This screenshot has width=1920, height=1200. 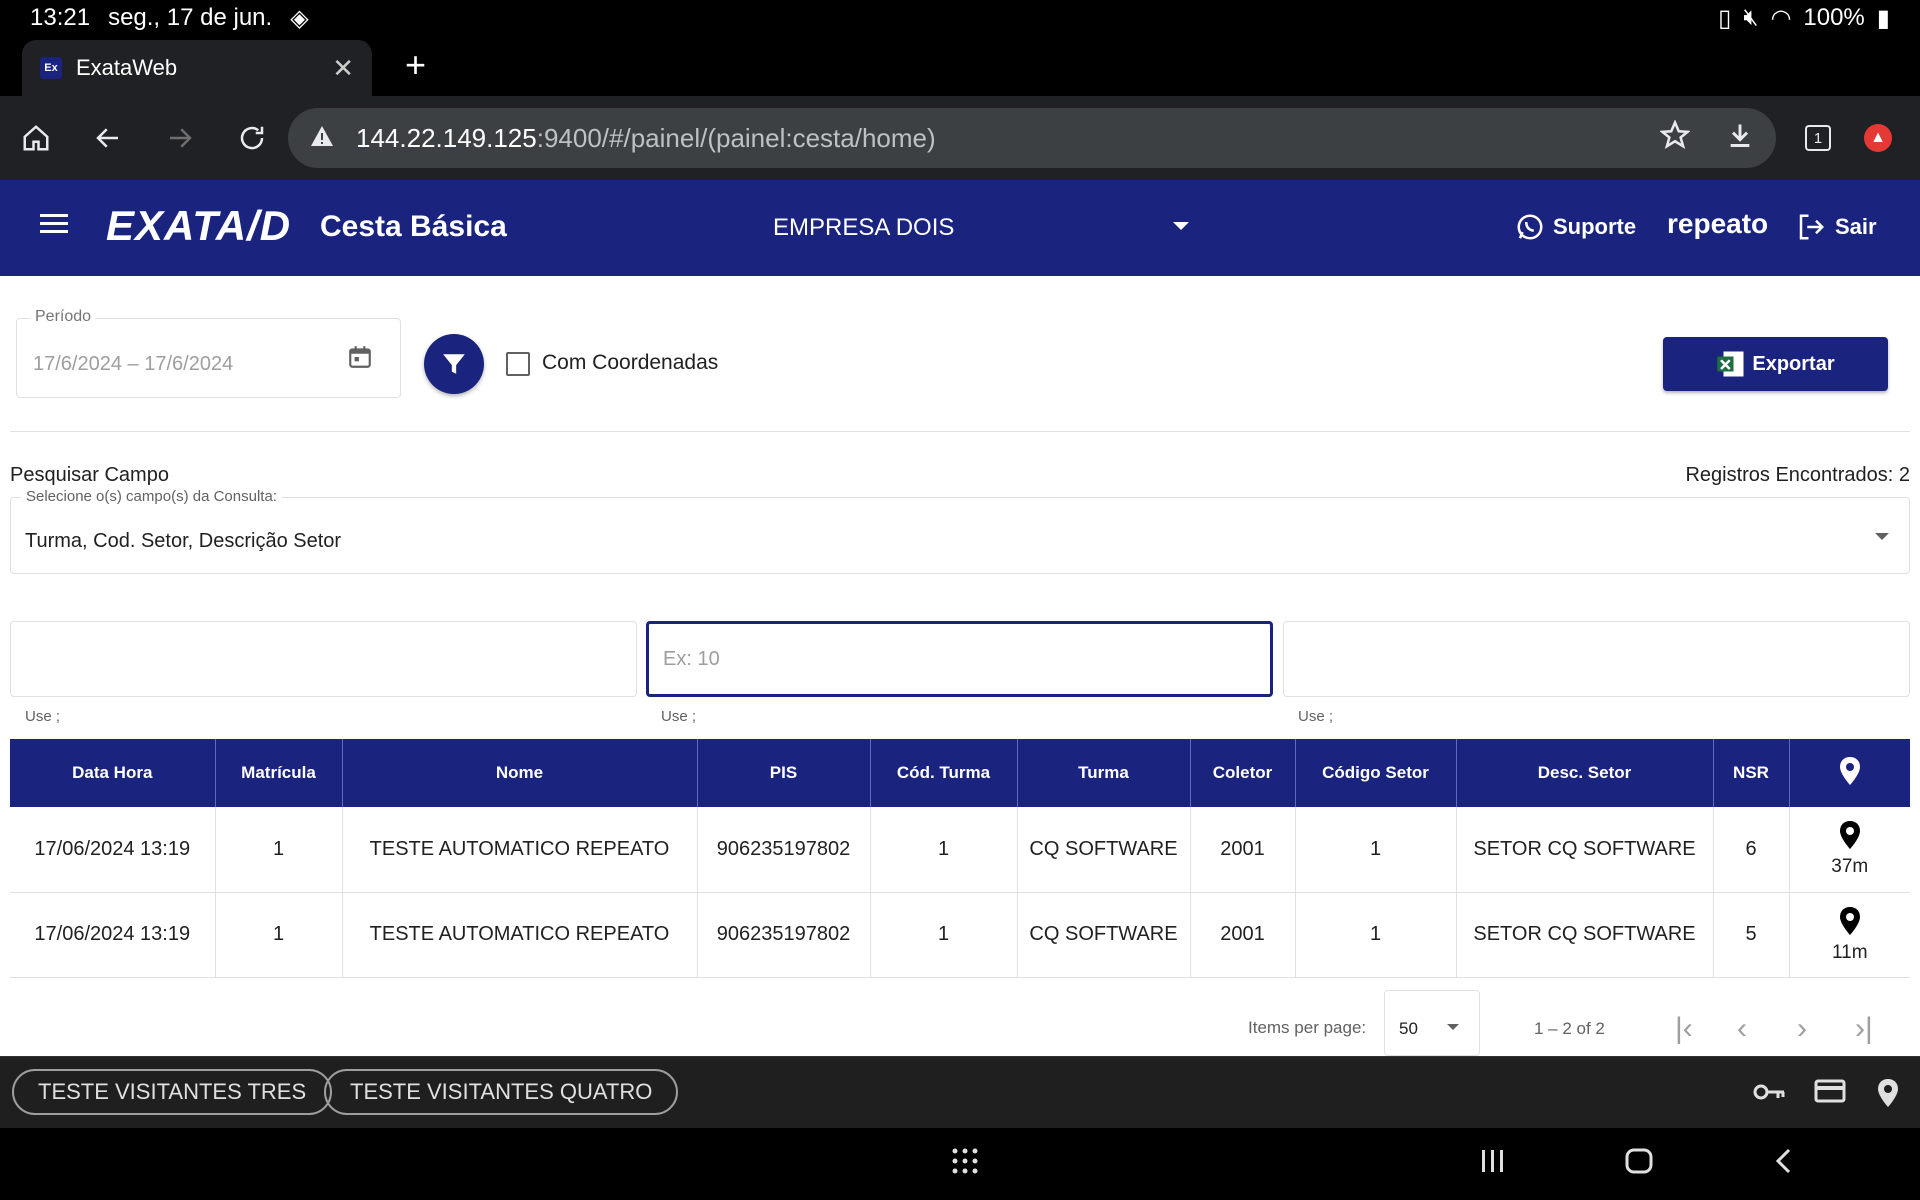 What do you see at coordinates (127, 67) in the screenshot?
I see `tab-title: ExataWeb` at bounding box center [127, 67].